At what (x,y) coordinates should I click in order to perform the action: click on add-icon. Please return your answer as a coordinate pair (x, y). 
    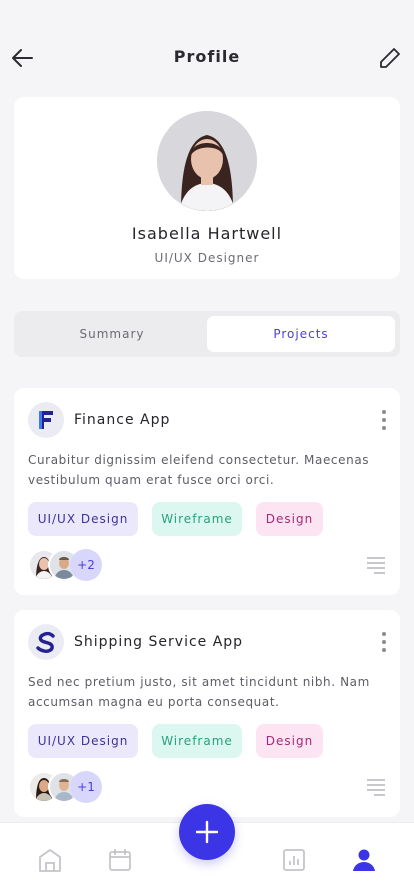
    Looking at the image, I should click on (207, 832).